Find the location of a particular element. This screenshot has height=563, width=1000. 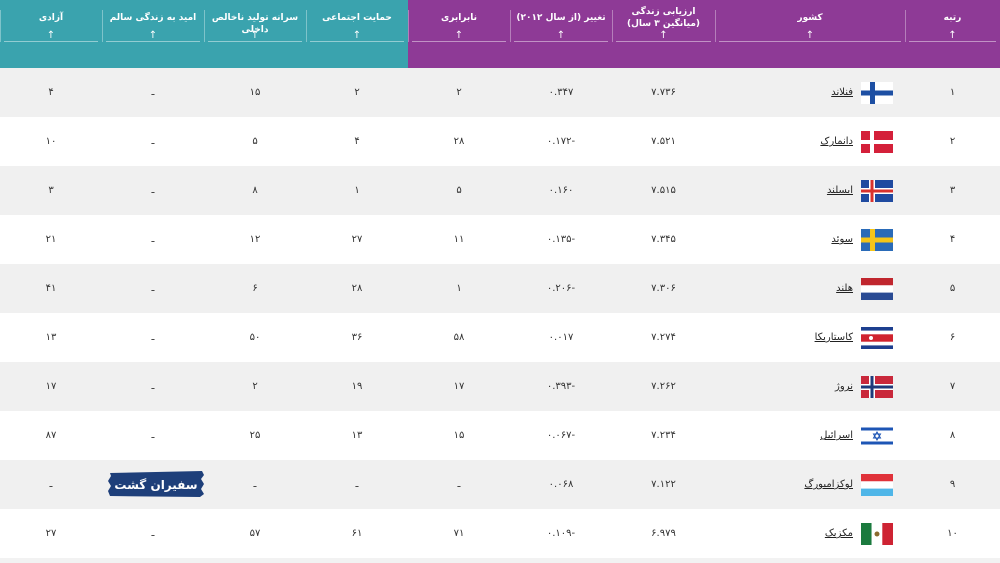

watermark-stamp: سفیران گشت is located at coordinates (156, 484).